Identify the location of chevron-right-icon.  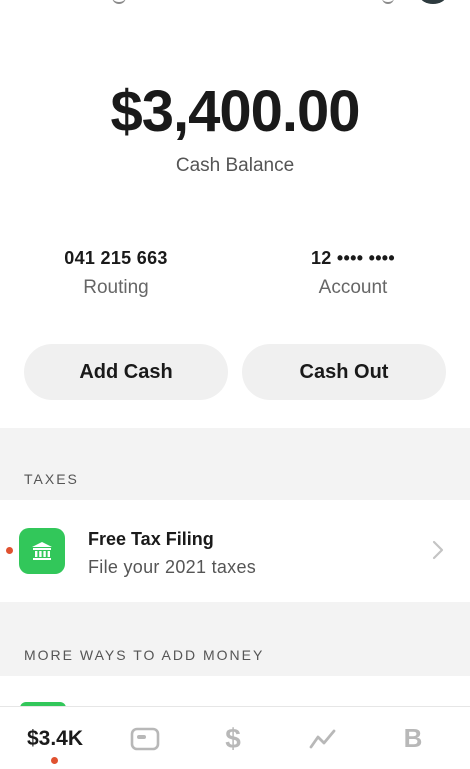
(438, 552).